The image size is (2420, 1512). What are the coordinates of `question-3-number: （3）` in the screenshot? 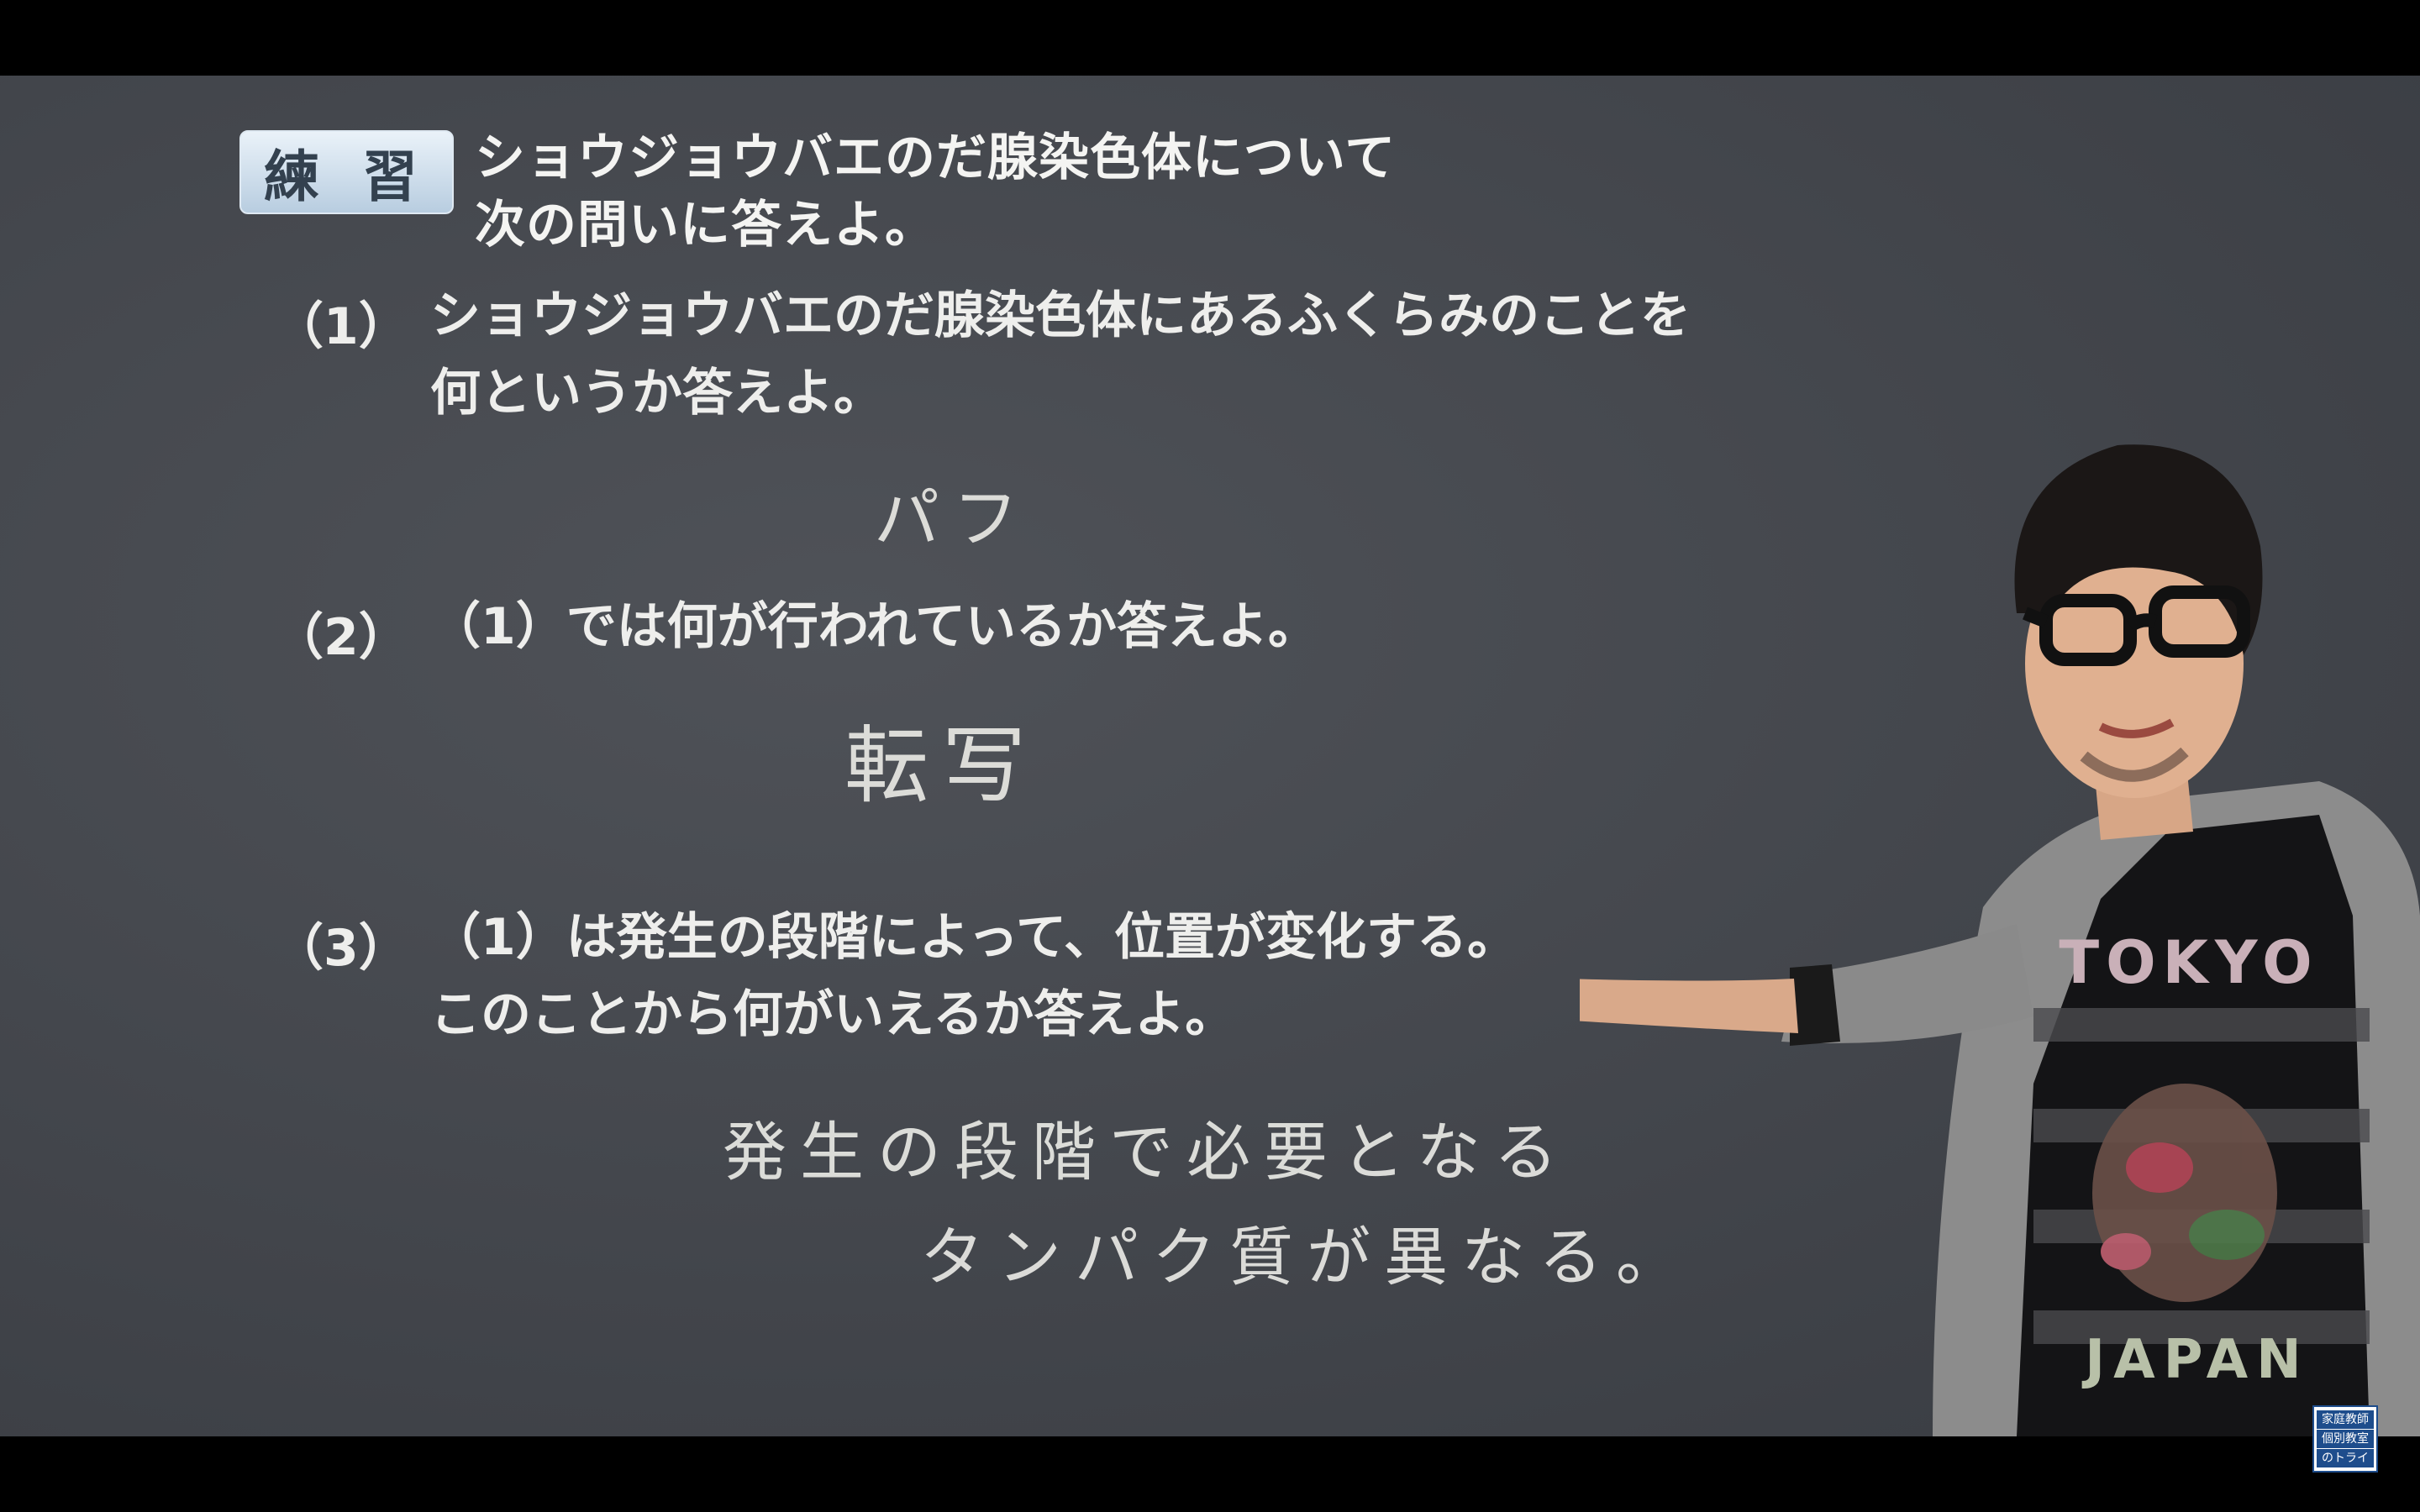 It's located at (341, 948).